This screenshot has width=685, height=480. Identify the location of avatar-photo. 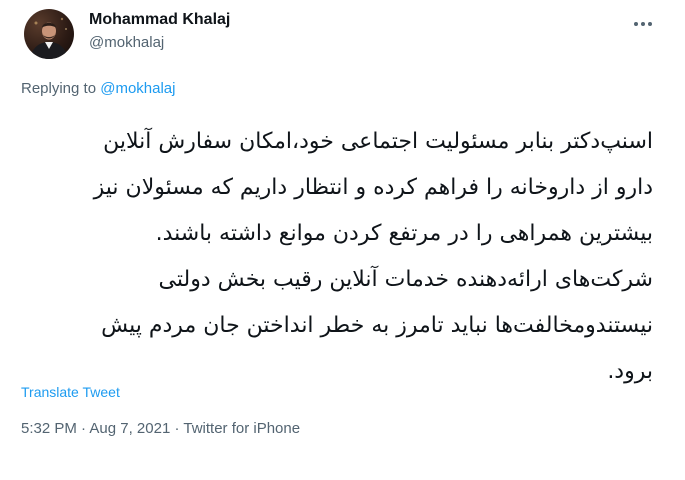
(49, 38).